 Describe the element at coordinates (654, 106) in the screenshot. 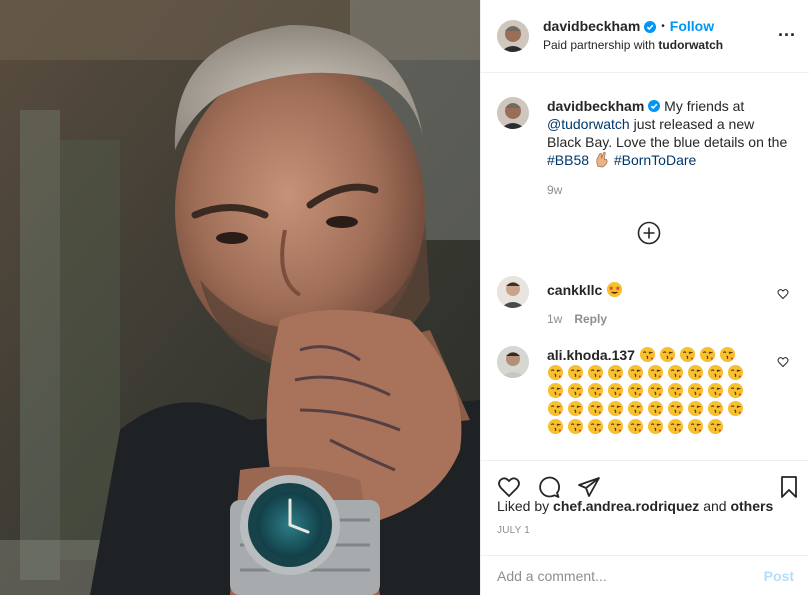

I see `caption-verified-badge-icon` at that location.